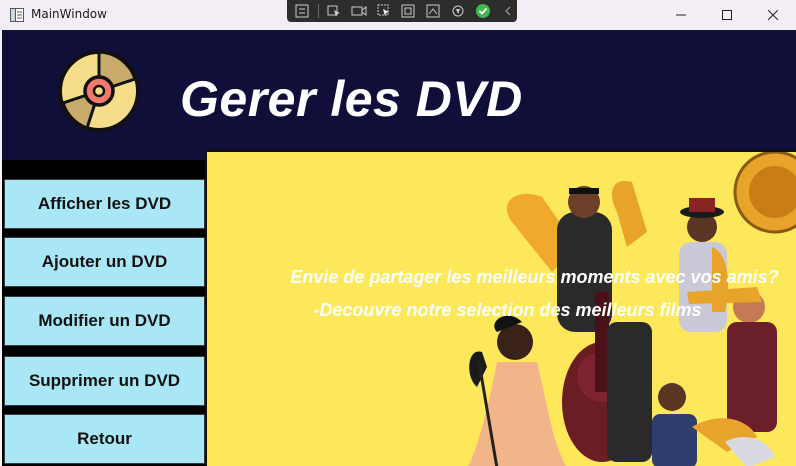  Describe the element at coordinates (104, 381) in the screenshot. I see `supprimer-dvd-button: Supprimer un DVD` at that location.